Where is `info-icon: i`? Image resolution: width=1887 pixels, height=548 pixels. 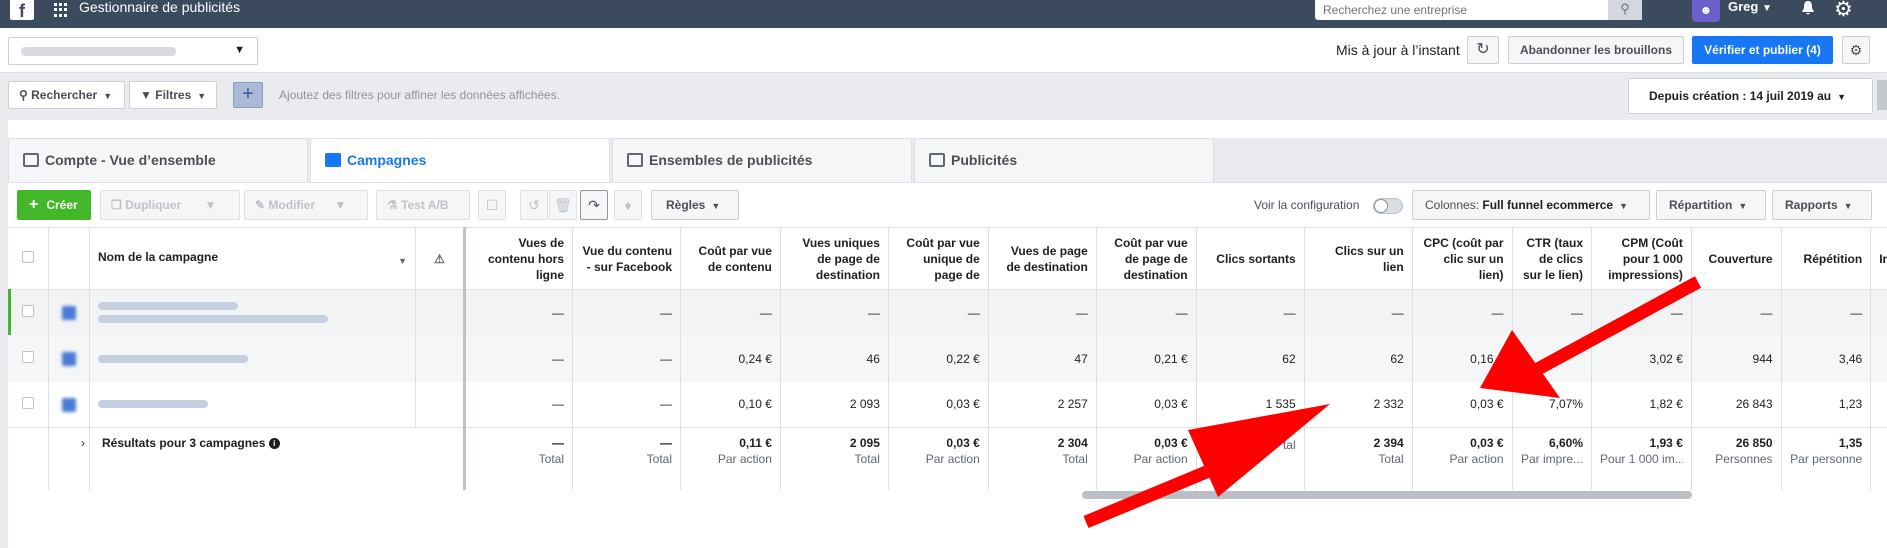 info-icon: i is located at coordinates (274, 443).